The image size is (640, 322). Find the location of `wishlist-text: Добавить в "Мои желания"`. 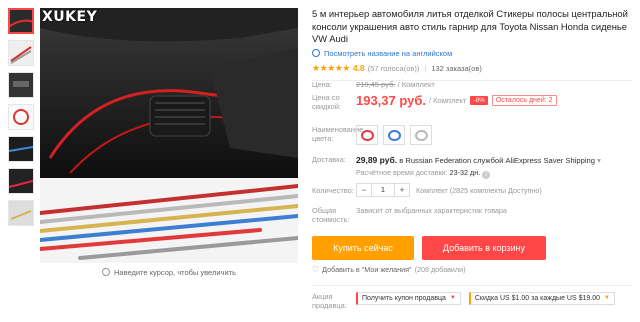

wishlist-text: Добавить в "Мои желания" is located at coordinates (367, 269).